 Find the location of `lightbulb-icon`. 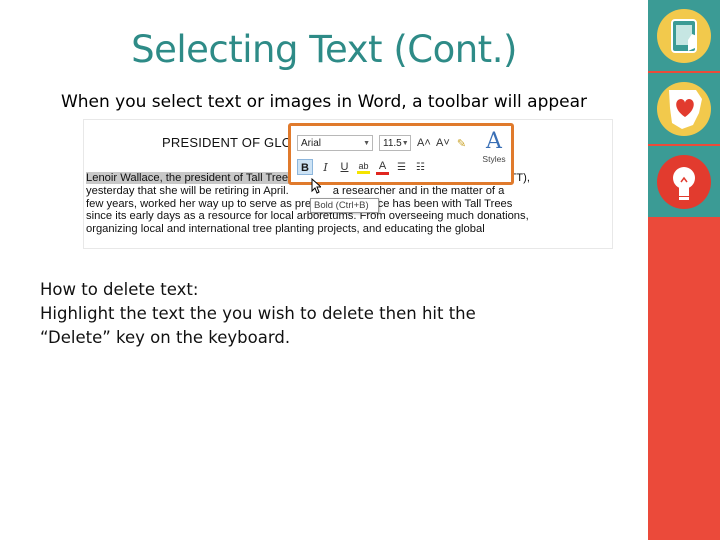

lightbulb-icon is located at coordinates (684, 181).